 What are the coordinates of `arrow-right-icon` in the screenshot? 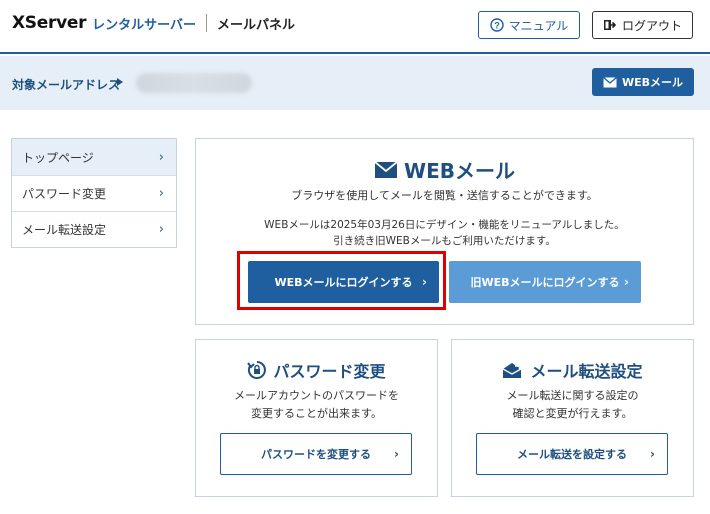 It's located at (120, 82).